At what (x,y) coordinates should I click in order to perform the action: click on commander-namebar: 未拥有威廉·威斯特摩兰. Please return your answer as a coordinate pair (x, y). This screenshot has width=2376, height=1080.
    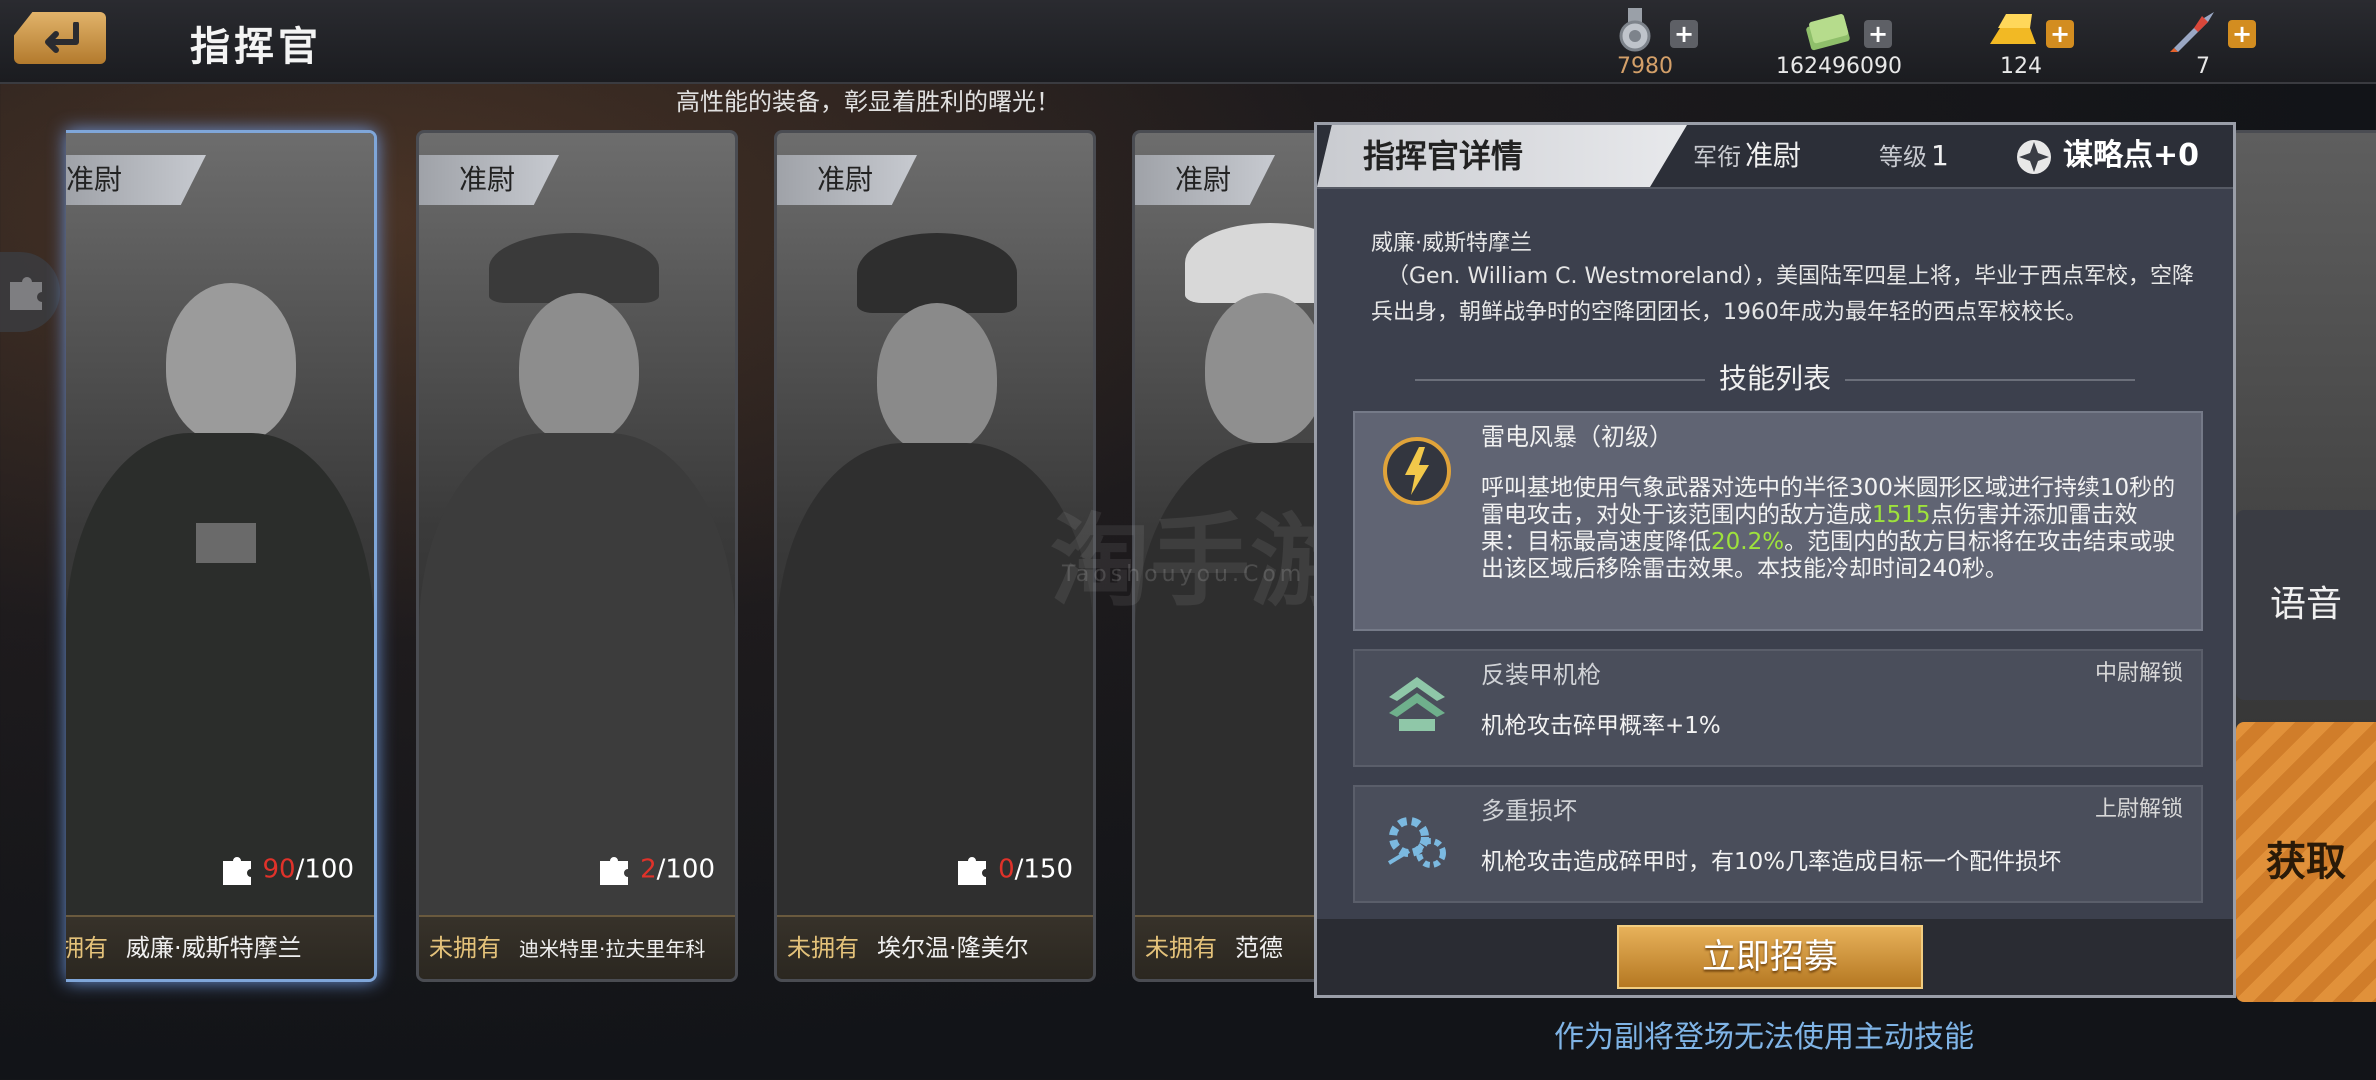
    Looking at the image, I should click on (220, 947).